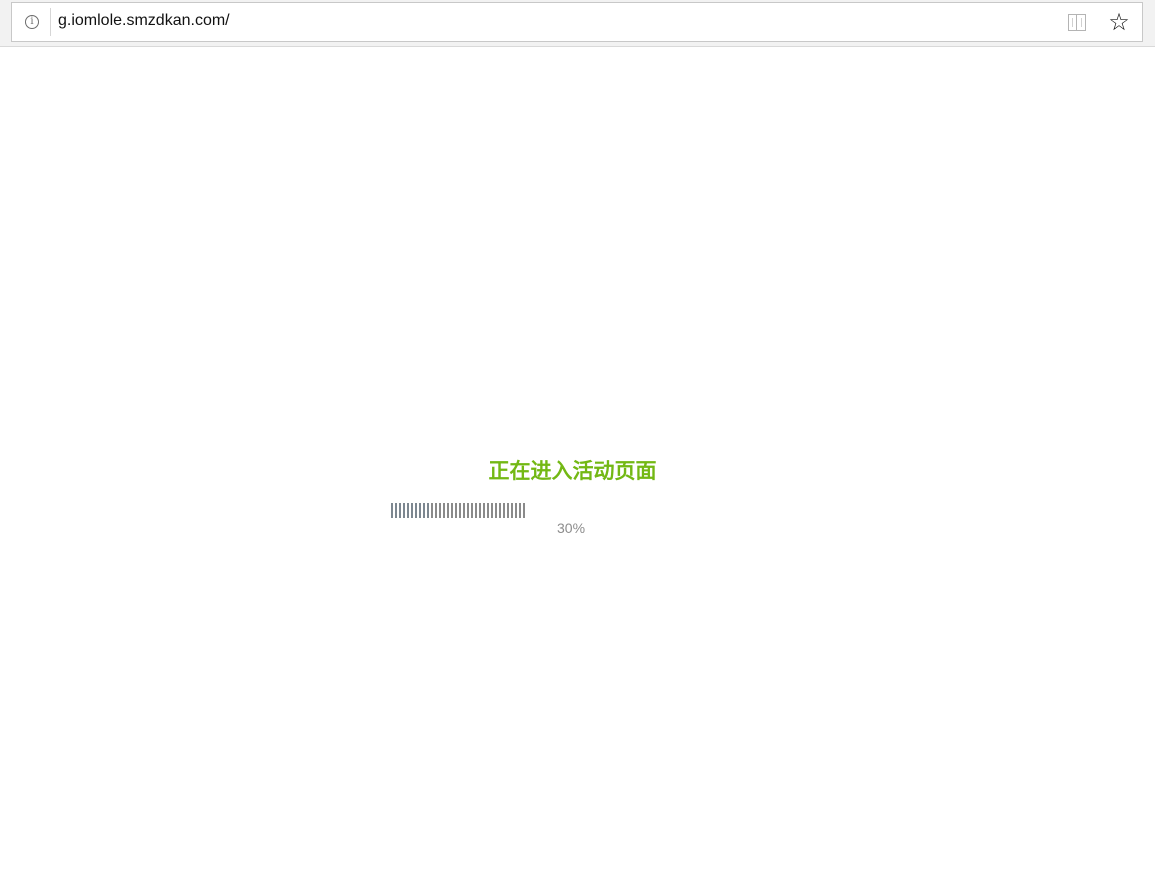 Image resolution: width=1155 pixels, height=880 pixels. Describe the element at coordinates (50, 22) in the screenshot. I see `address-divider` at that location.